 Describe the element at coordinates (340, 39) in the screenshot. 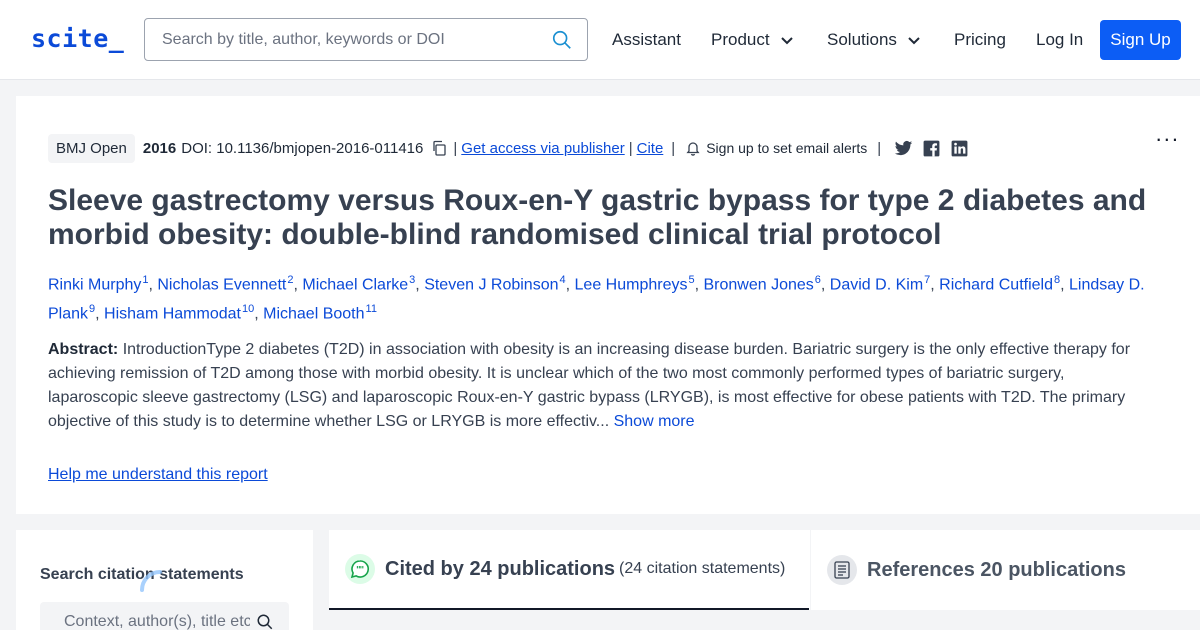

I see `search-input` at that location.